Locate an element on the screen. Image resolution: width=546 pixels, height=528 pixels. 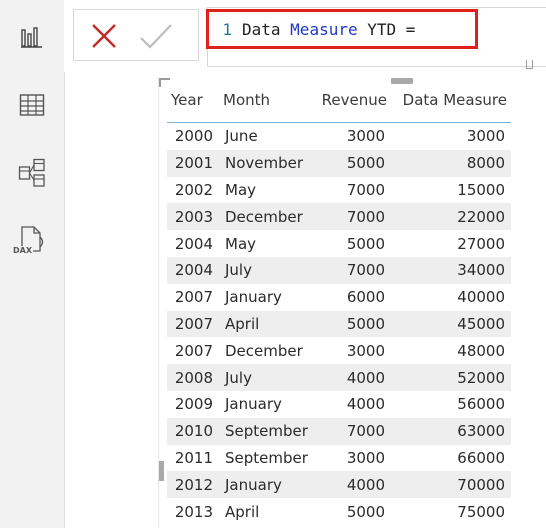
line-number: 1 is located at coordinates (227, 29).